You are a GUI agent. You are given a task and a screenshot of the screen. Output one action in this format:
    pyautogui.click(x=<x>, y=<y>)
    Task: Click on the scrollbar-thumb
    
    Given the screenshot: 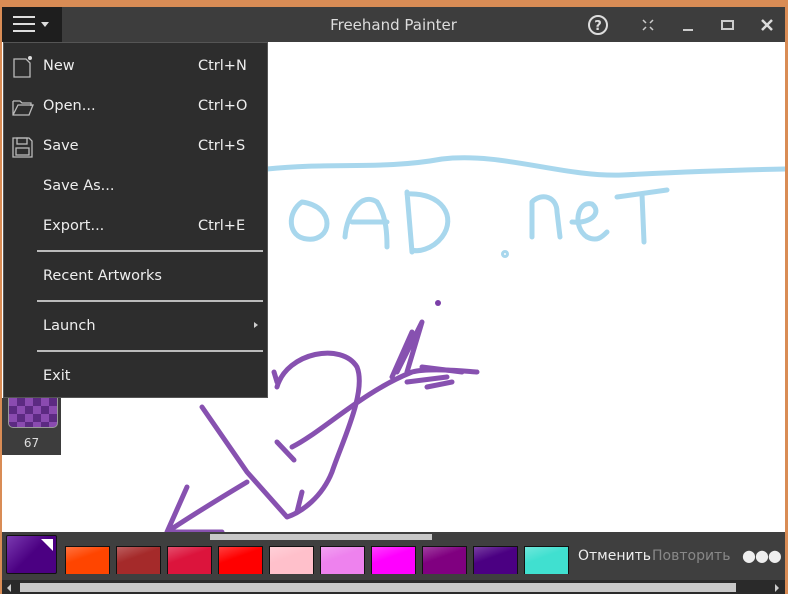 What is the action you would take?
    pyautogui.click(x=378, y=587)
    